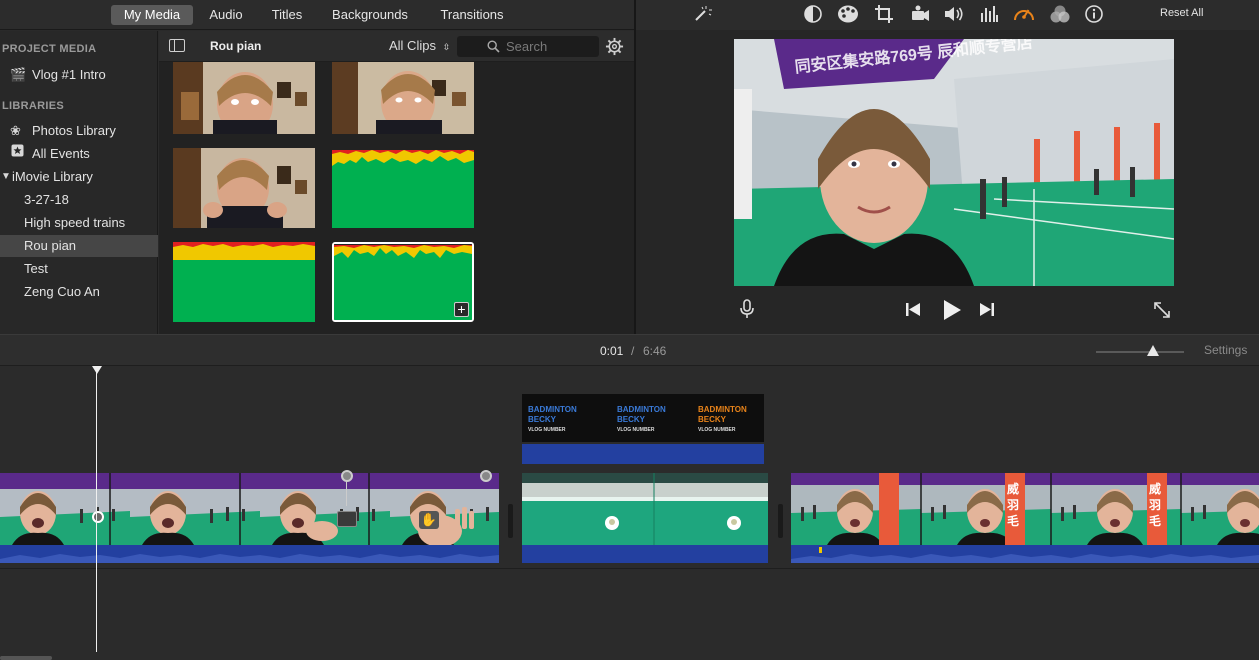 The width and height of the screenshot is (1259, 660). What do you see at coordinates (952, 312) in the screenshot?
I see `play-icon` at bounding box center [952, 312].